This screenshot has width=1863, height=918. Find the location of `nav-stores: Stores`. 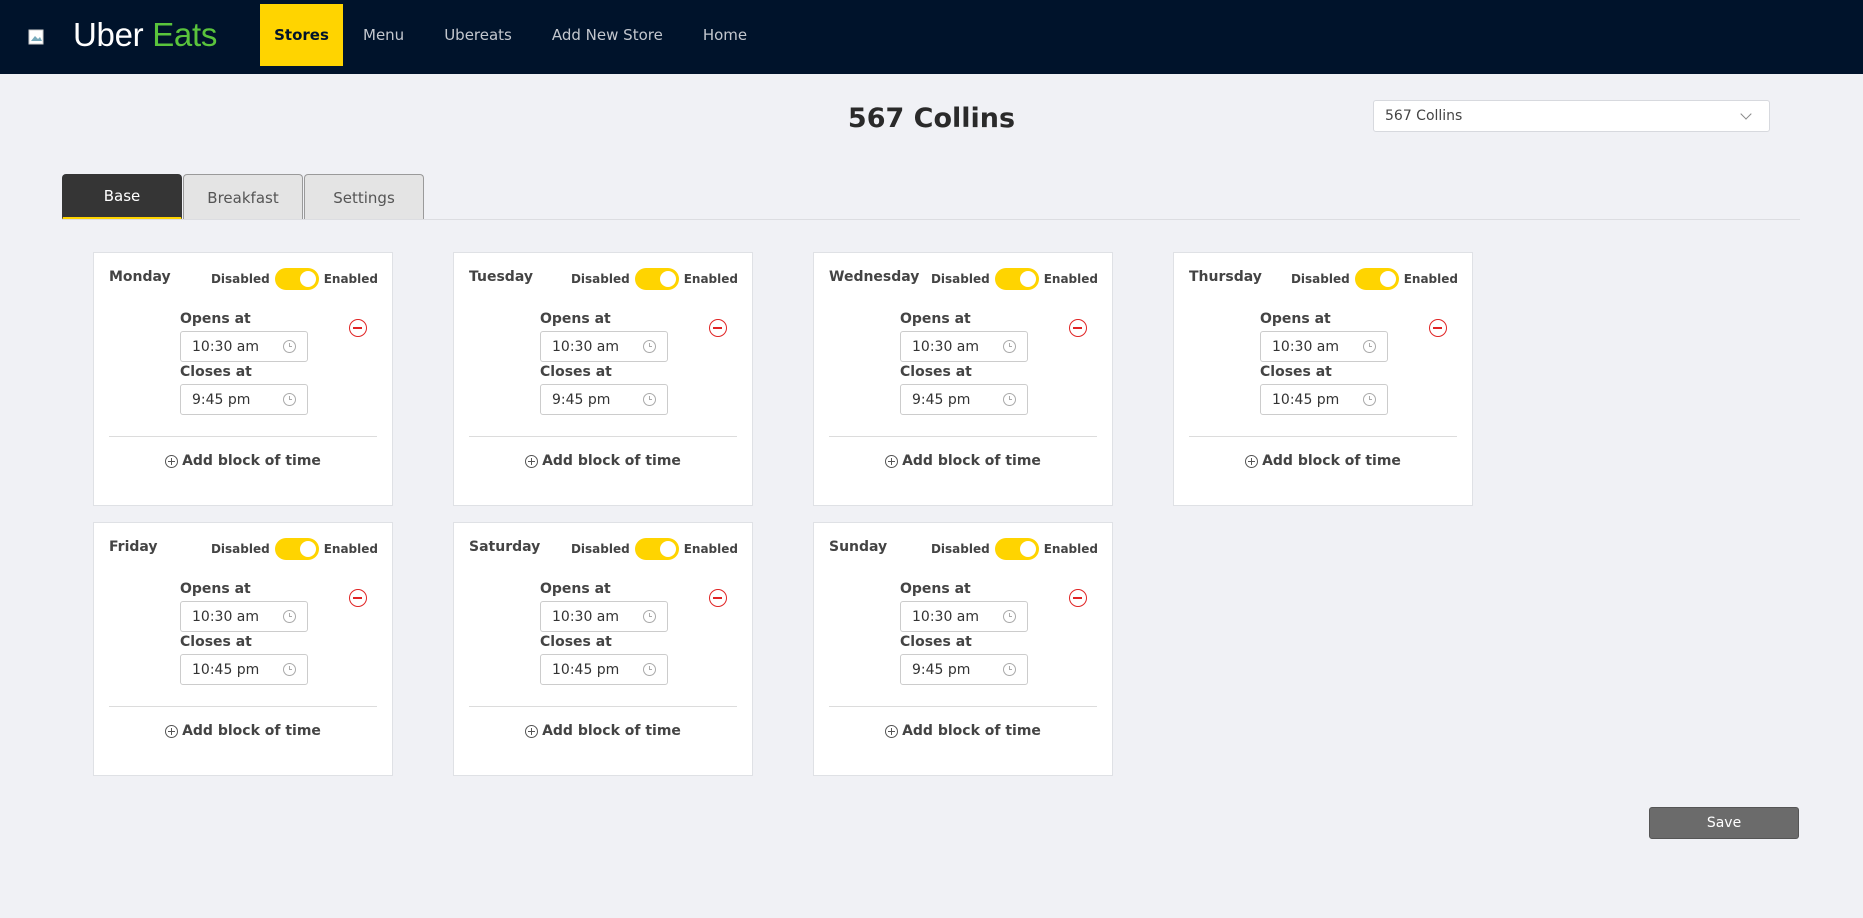

nav-stores: Stores is located at coordinates (301, 35).